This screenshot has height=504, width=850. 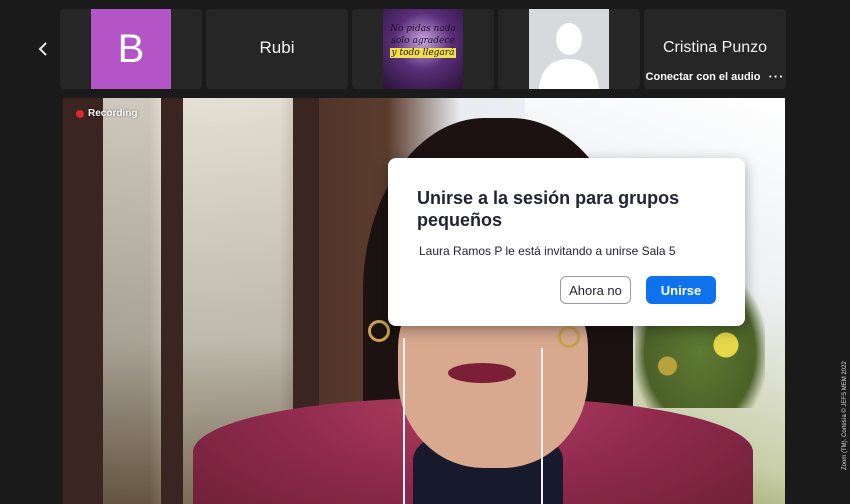 I want to click on participant-tile-rubi: Rubi, so click(x=277, y=49).